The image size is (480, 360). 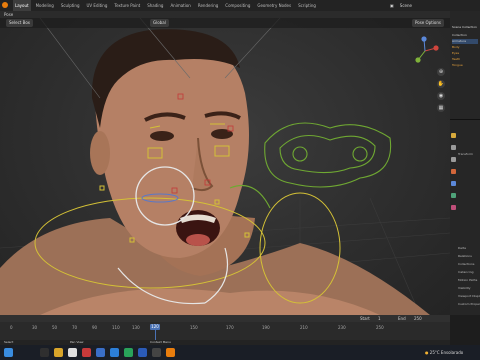 I want to click on outliner-item: Body, so click(x=465, y=47).